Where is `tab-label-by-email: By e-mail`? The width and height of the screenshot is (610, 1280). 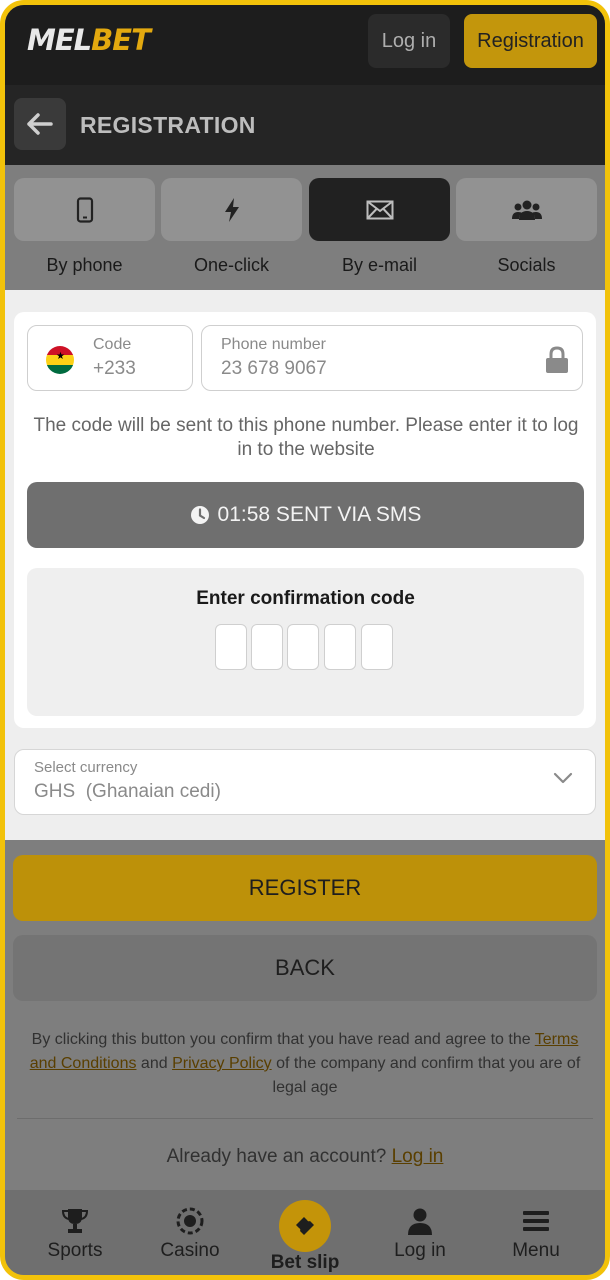 tab-label-by-email: By e-mail is located at coordinates (379, 265).